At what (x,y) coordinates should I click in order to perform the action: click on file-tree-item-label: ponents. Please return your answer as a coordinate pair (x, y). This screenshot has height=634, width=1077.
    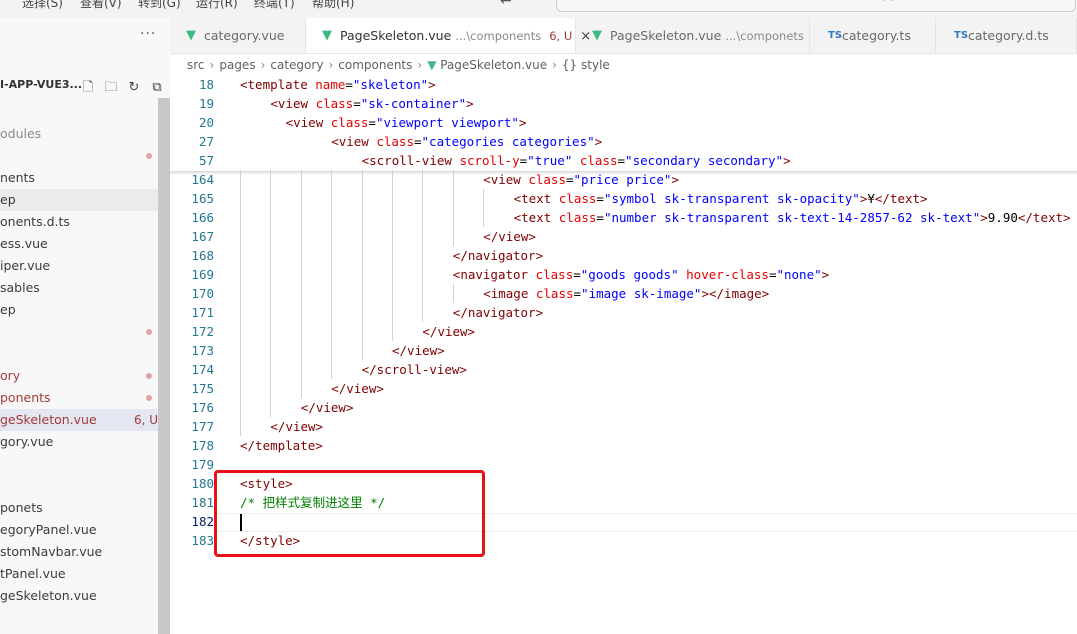
    Looking at the image, I should click on (25, 397).